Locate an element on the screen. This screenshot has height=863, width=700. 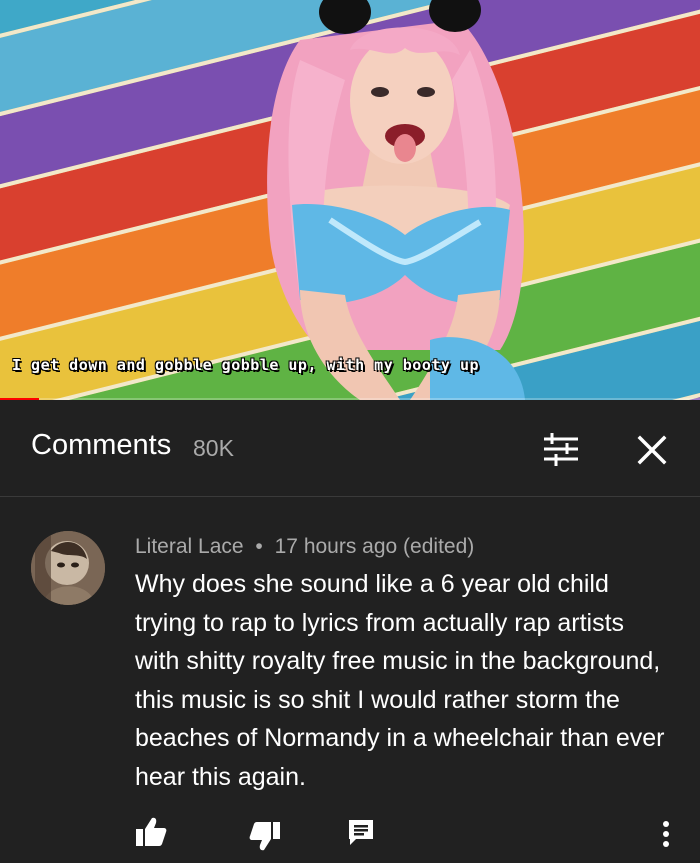
sort-filter-button is located at coordinates (561, 450).